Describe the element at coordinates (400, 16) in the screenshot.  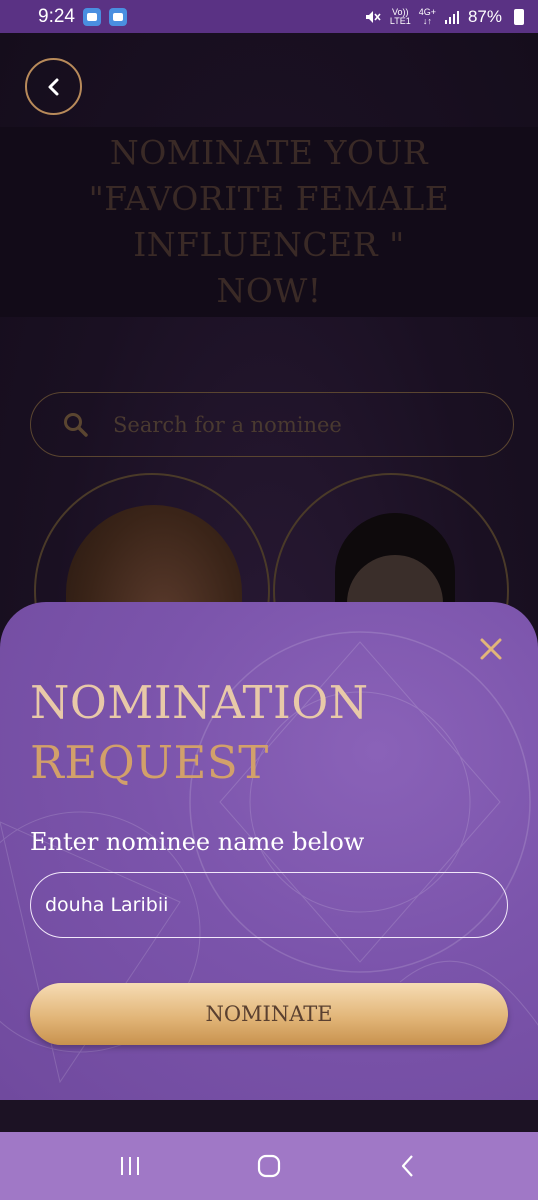
I see `volte-indicator: Vo)) LTE1` at that location.